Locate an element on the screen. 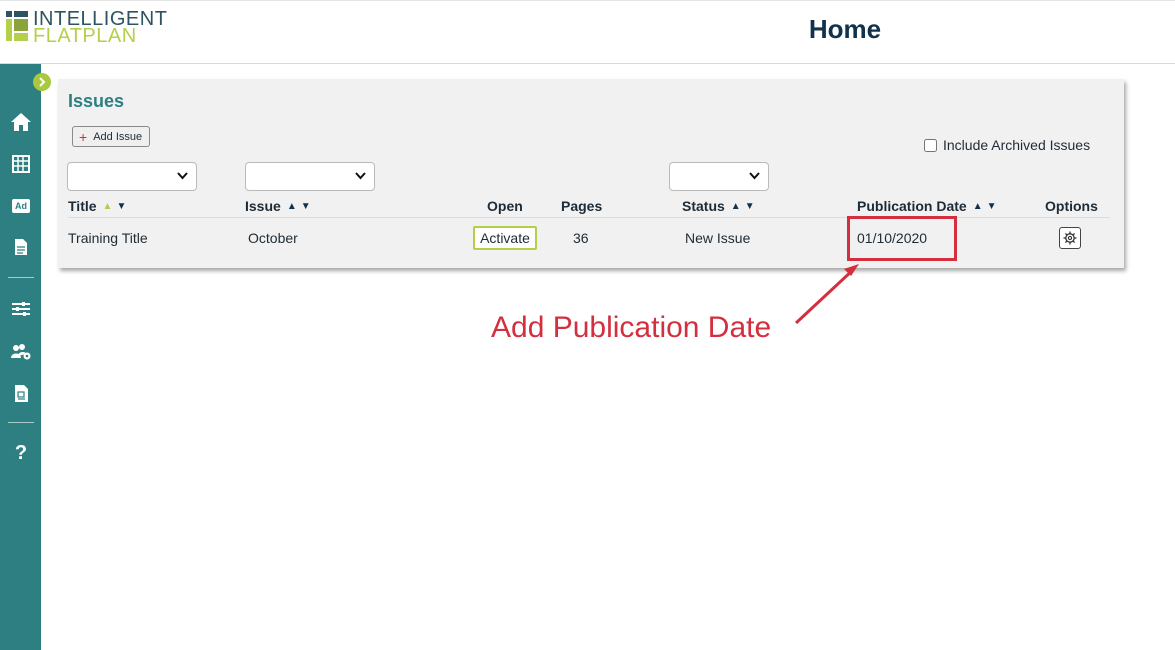  grid-icon is located at coordinates (21, 164).